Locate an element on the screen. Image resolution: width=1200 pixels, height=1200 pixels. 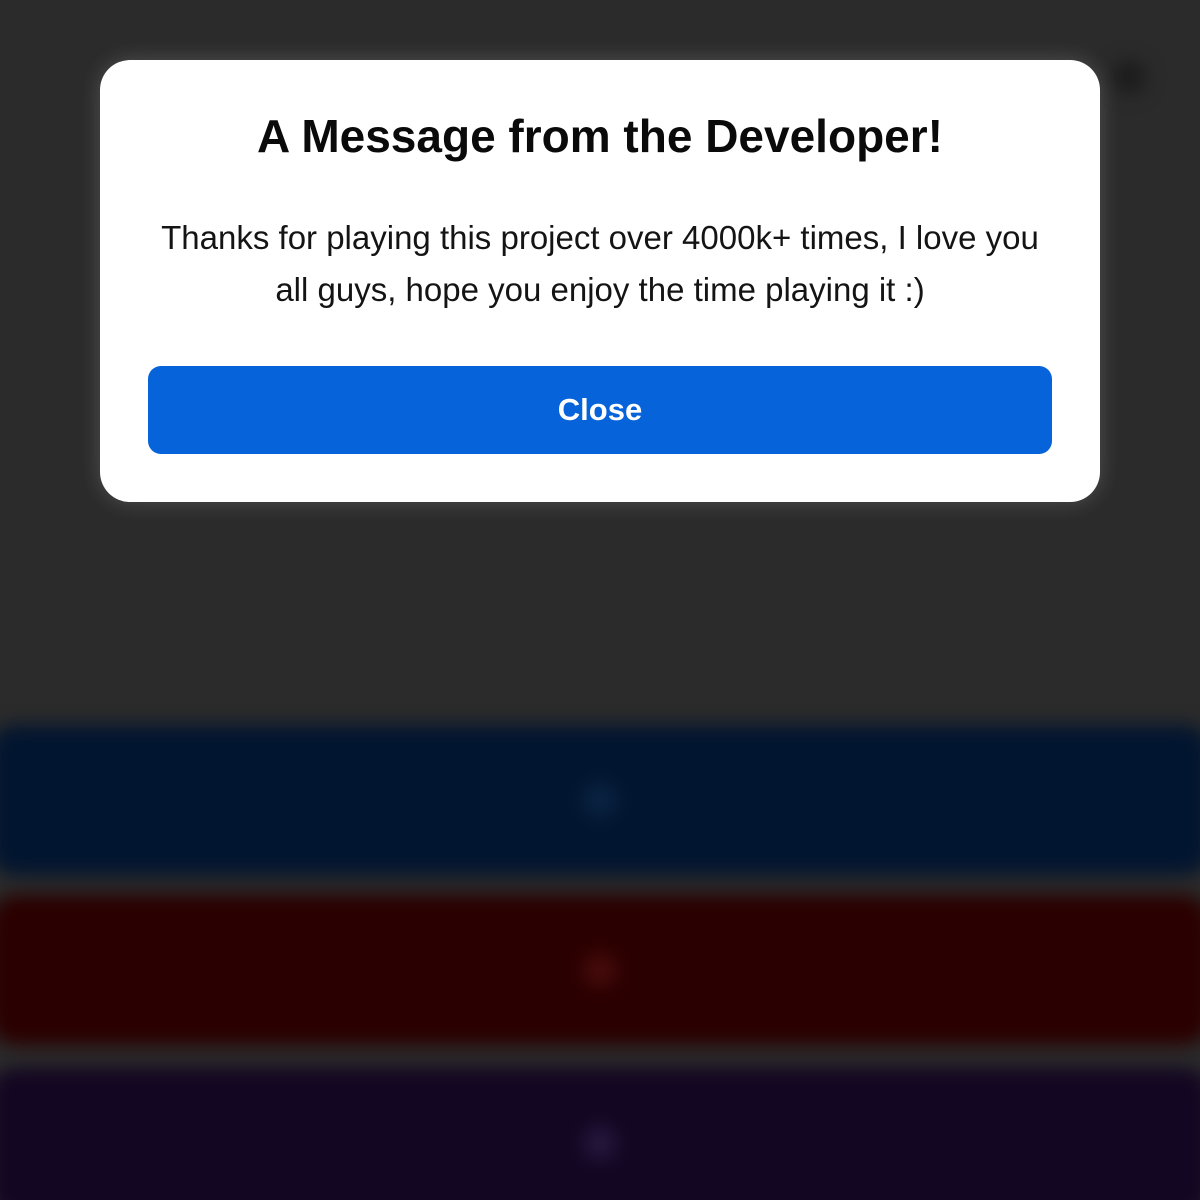
info-icon is located at coordinates (600, 1143).